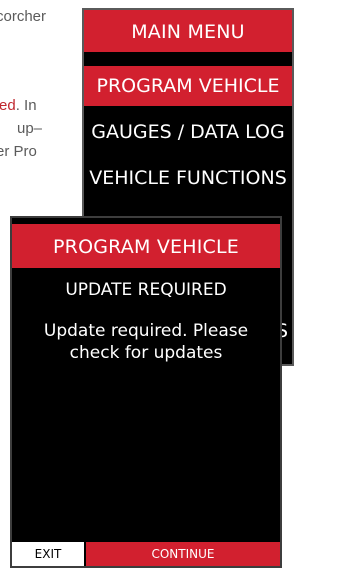 The image size is (343, 568). Describe the element at coordinates (23, 16) in the screenshot. I see `article-text-line-1: corcher` at that location.